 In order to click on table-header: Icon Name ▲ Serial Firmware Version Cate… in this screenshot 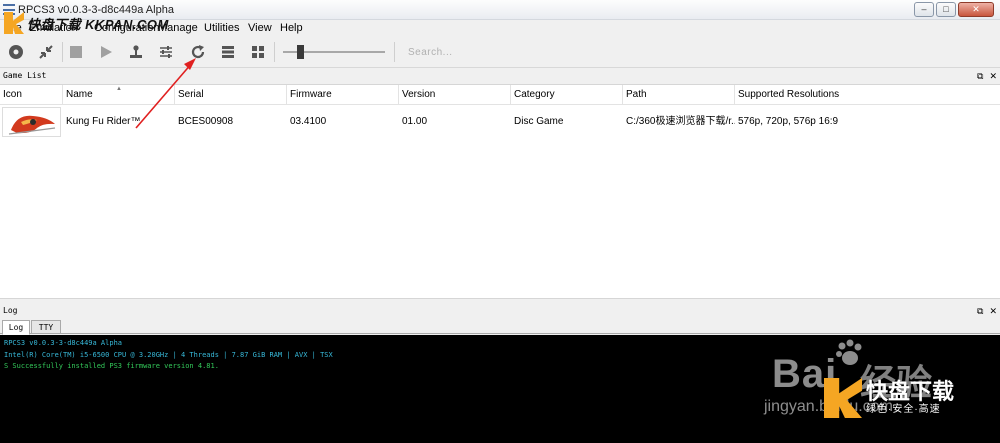, I will do `click(500, 95)`.